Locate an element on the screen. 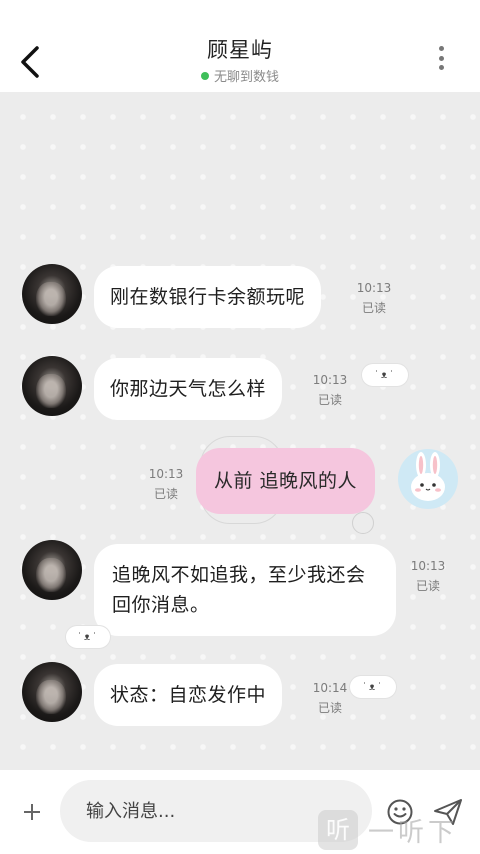 Image resolution: width=480 pixels, height=854 pixels. plus-icon is located at coordinates (32, 812).